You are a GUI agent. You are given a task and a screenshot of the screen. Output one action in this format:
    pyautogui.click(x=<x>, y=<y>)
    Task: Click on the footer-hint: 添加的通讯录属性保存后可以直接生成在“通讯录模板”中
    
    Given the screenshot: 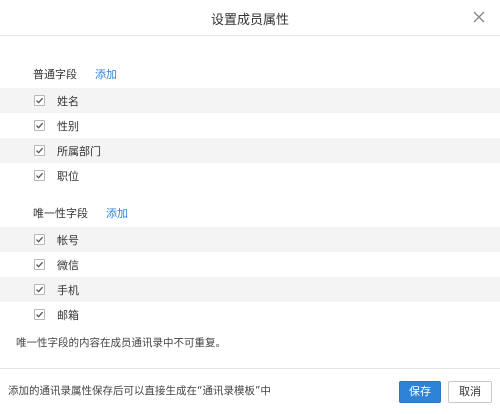 What is the action you would take?
    pyautogui.click(x=139, y=391)
    